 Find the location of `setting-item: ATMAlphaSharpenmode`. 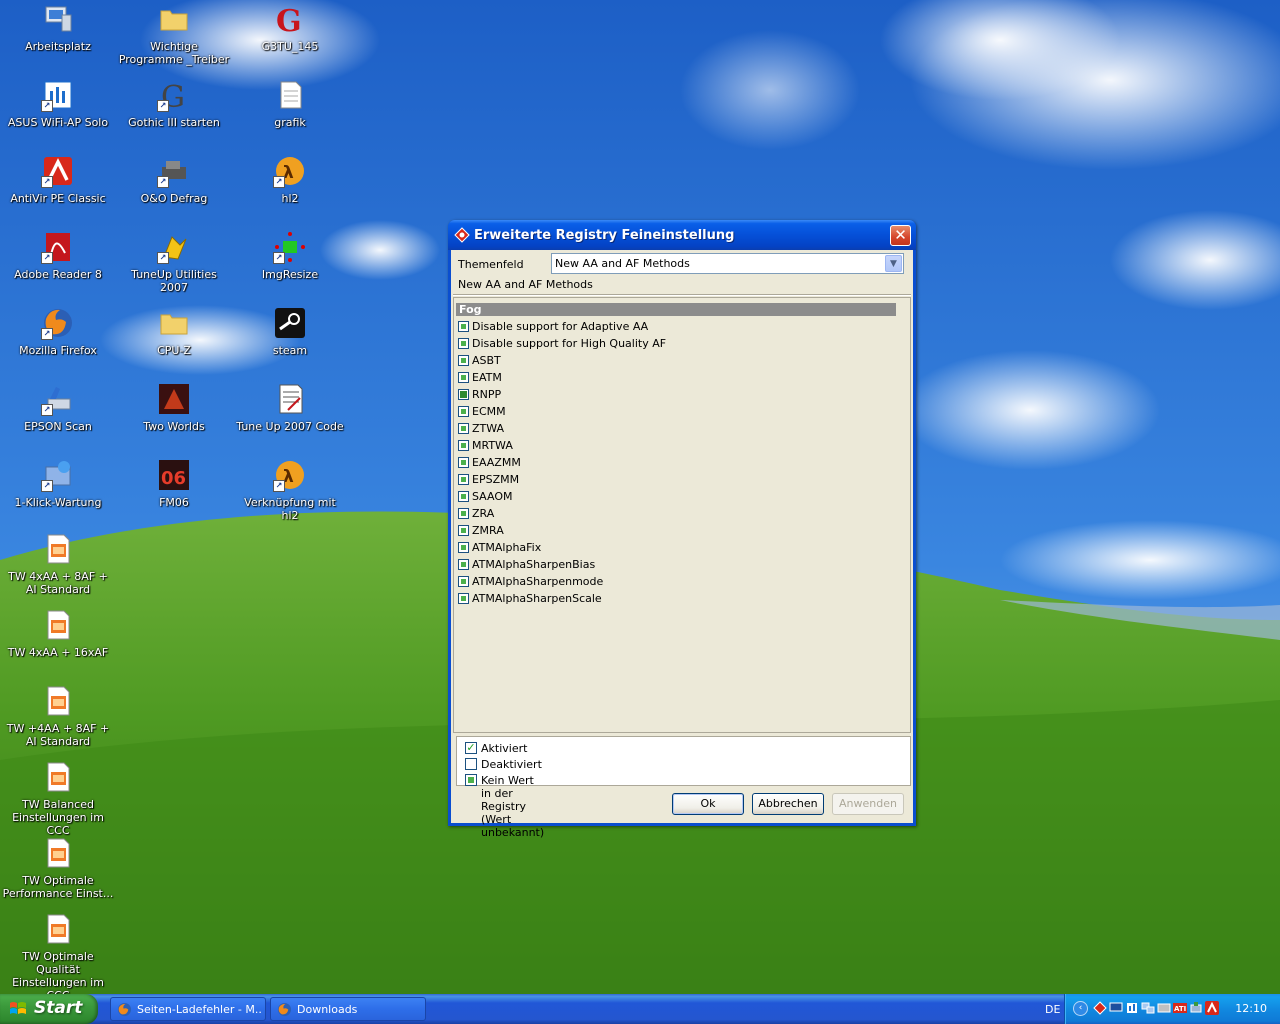

setting-item: ATMAlphaSharpenmode is located at coordinates (676, 582).